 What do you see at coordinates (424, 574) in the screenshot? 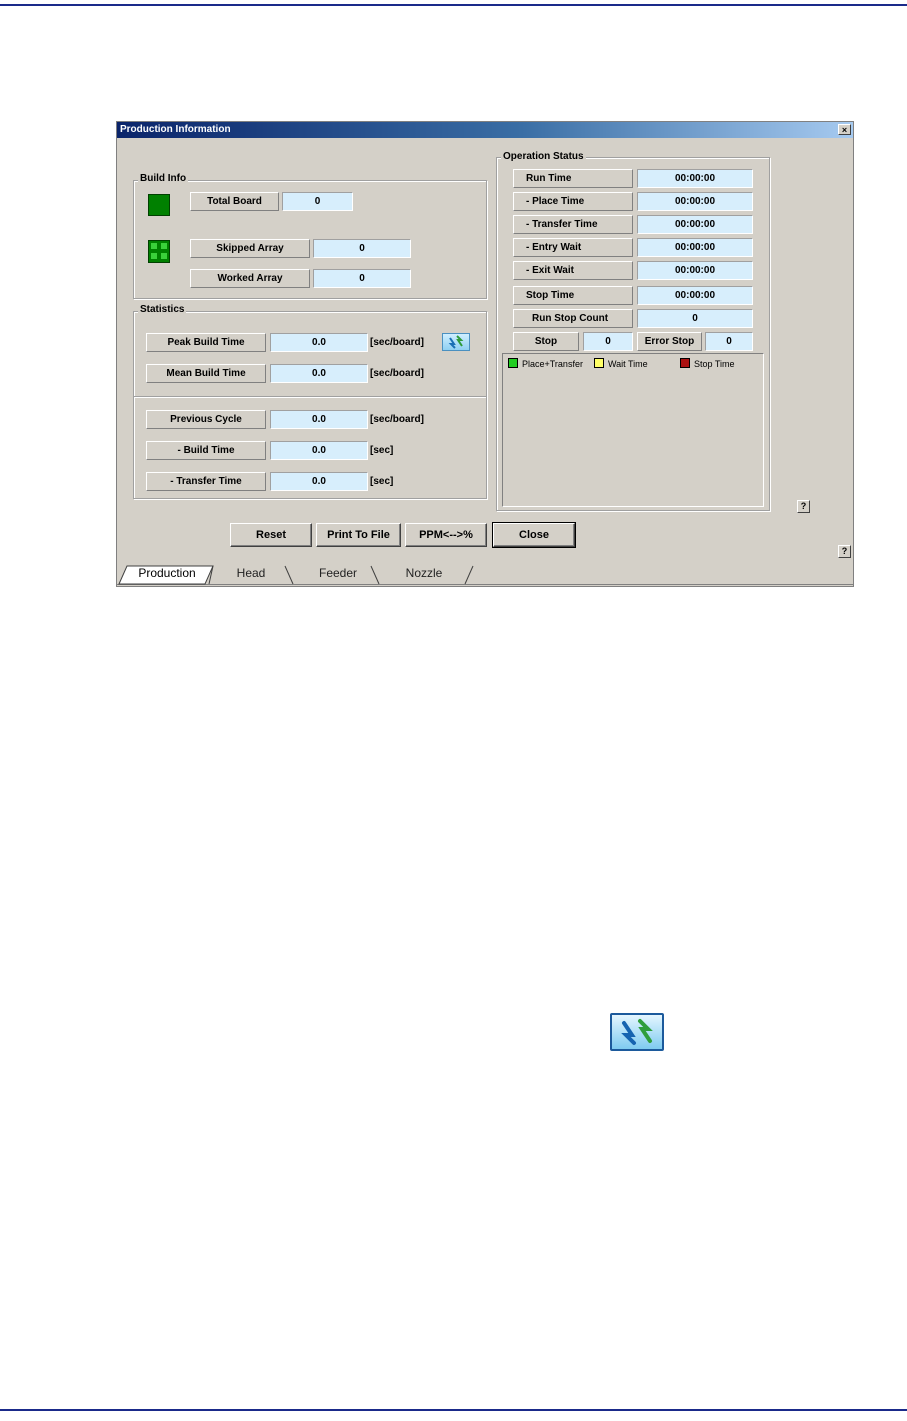
I see `tab-nozzle: Nozzle` at bounding box center [424, 574].